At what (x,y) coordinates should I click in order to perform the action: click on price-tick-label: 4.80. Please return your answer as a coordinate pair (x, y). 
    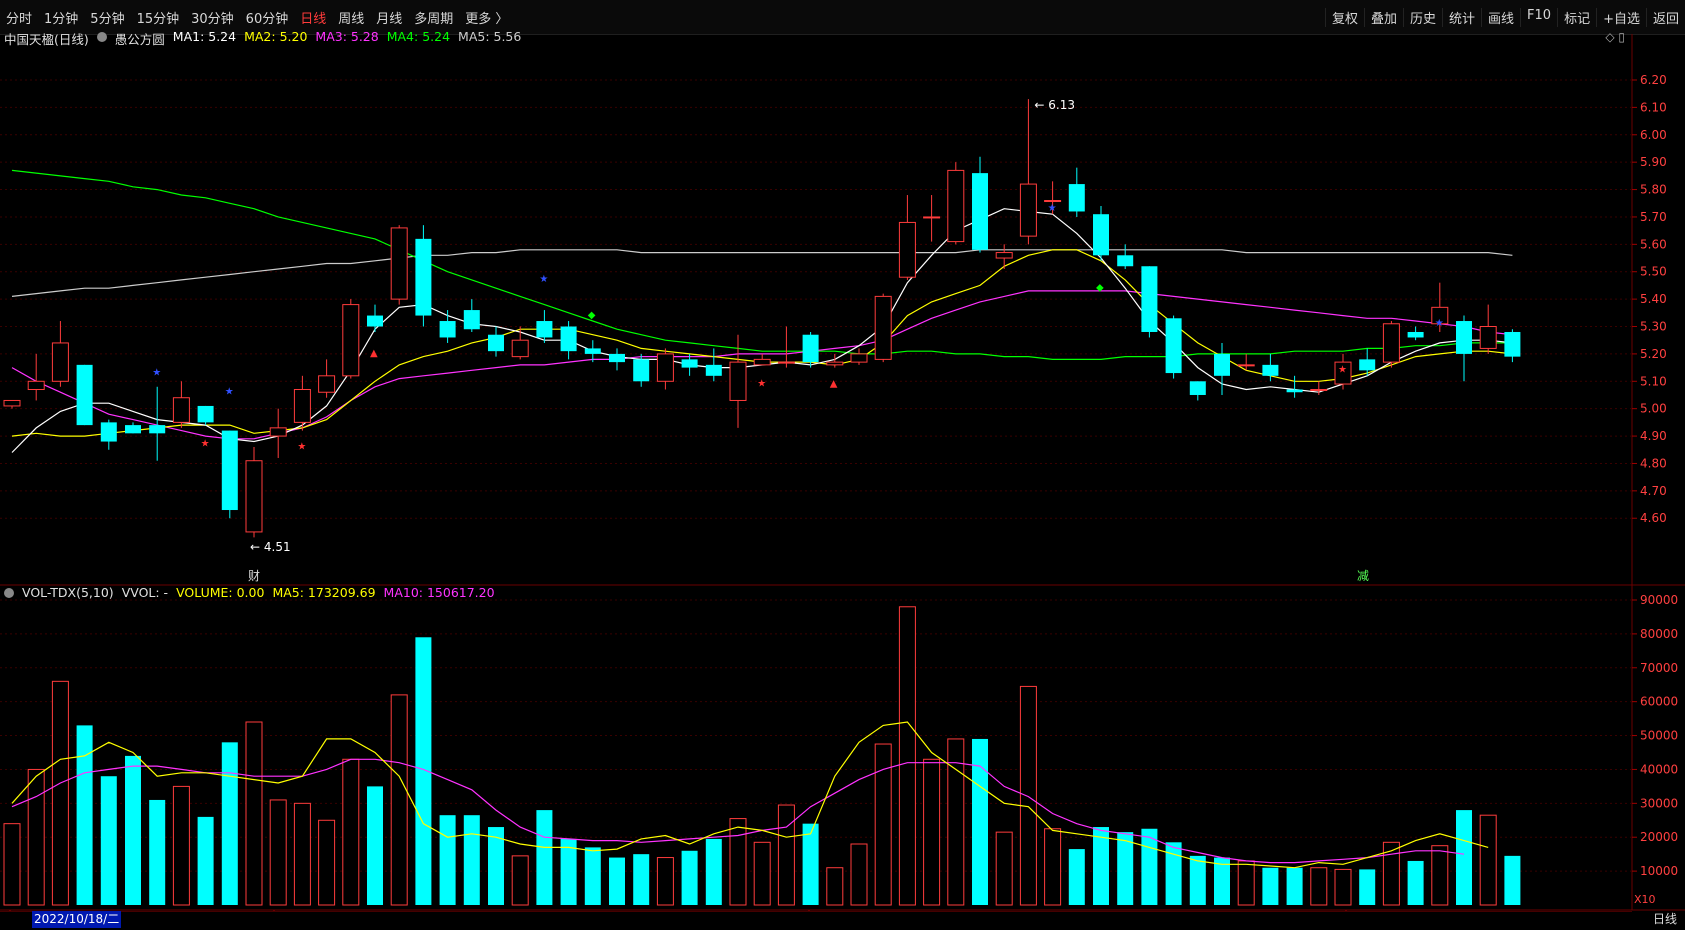
    Looking at the image, I should click on (1653, 463).